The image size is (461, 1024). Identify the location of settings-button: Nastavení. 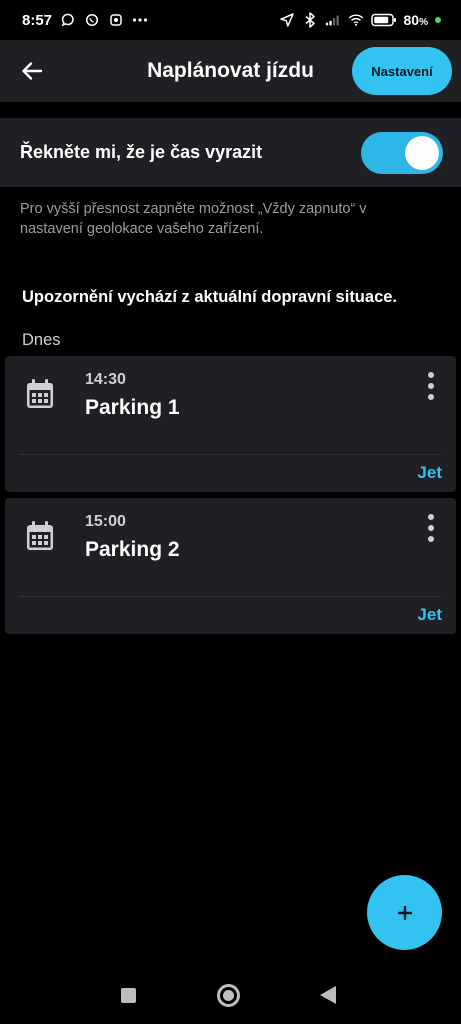
(402, 71).